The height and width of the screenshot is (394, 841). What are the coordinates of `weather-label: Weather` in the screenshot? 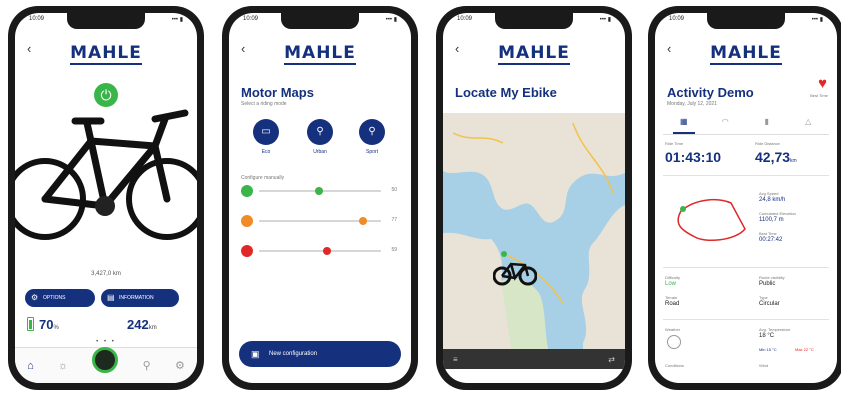 It's located at (673, 329).